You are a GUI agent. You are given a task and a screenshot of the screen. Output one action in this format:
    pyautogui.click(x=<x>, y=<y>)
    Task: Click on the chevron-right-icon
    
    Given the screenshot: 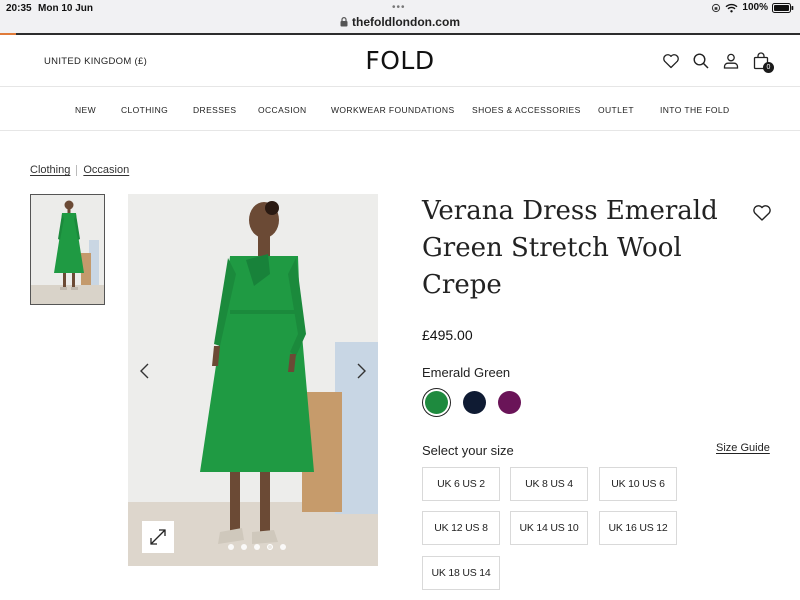 What is the action you would take?
    pyautogui.click(x=361, y=371)
    